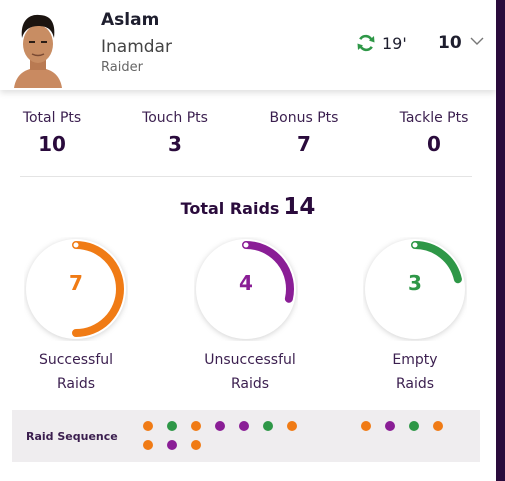  I want to click on divider, so click(246, 176).